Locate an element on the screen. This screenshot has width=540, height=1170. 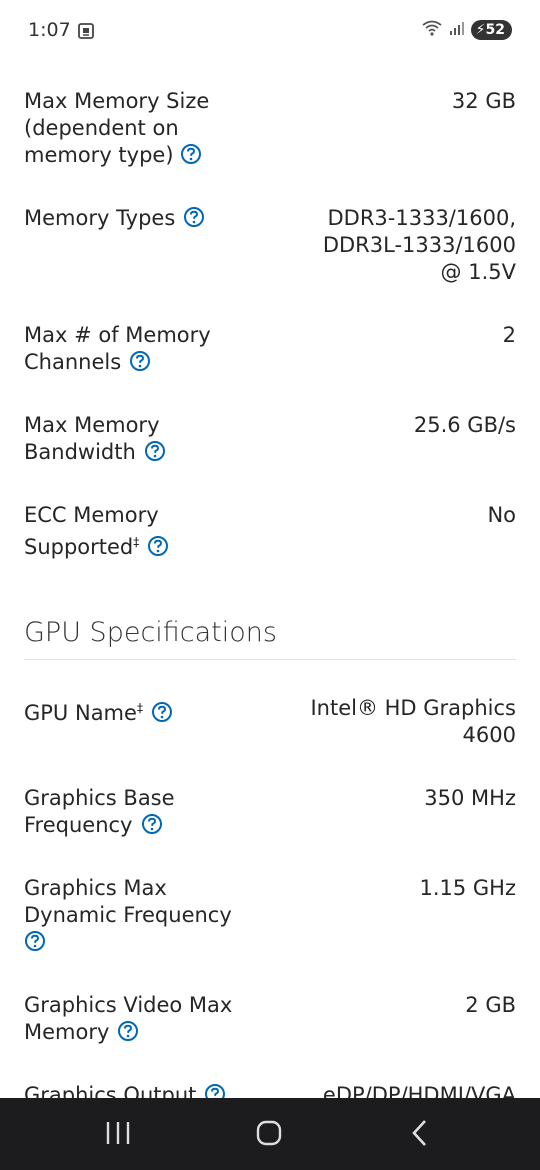
status-bar: 1:07 ⚡52 is located at coordinates (270, 31).